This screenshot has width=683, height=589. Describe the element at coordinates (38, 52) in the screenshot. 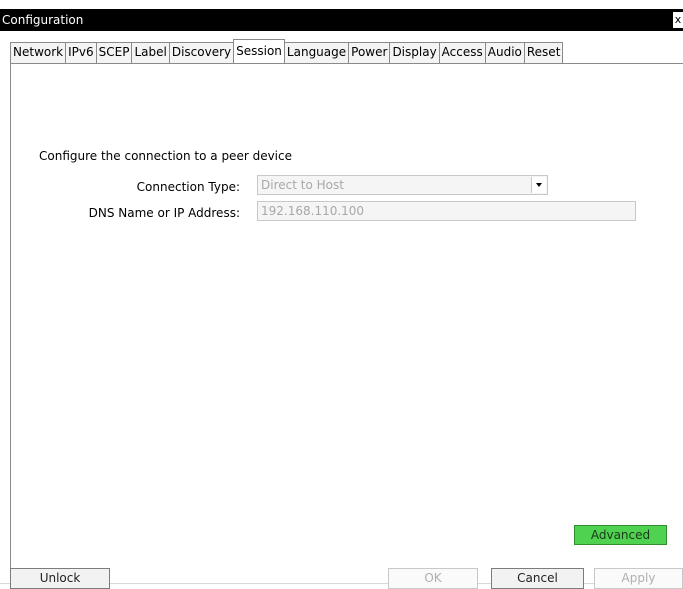

I see `tab-network: Network` at that location.